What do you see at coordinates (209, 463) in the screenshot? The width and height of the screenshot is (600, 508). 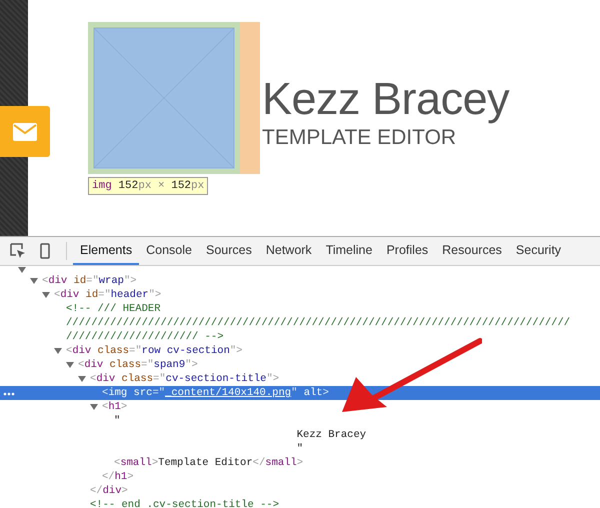 I see `dom-node-text: <small>Template Editor</small>` at bounding box center [209, 463].